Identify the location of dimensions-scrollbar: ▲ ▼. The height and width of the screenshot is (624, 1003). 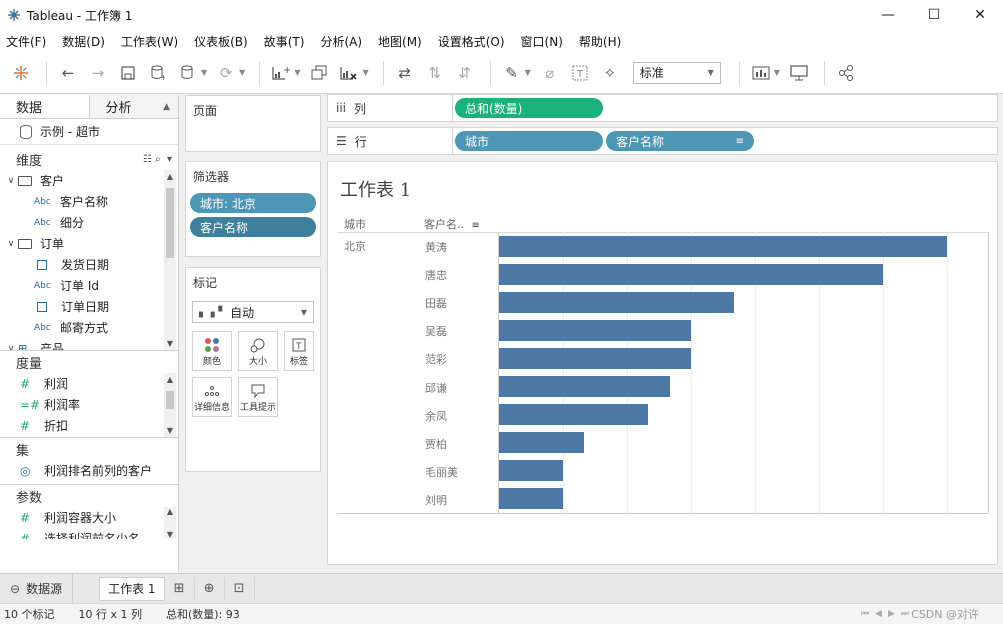
(170, 260).